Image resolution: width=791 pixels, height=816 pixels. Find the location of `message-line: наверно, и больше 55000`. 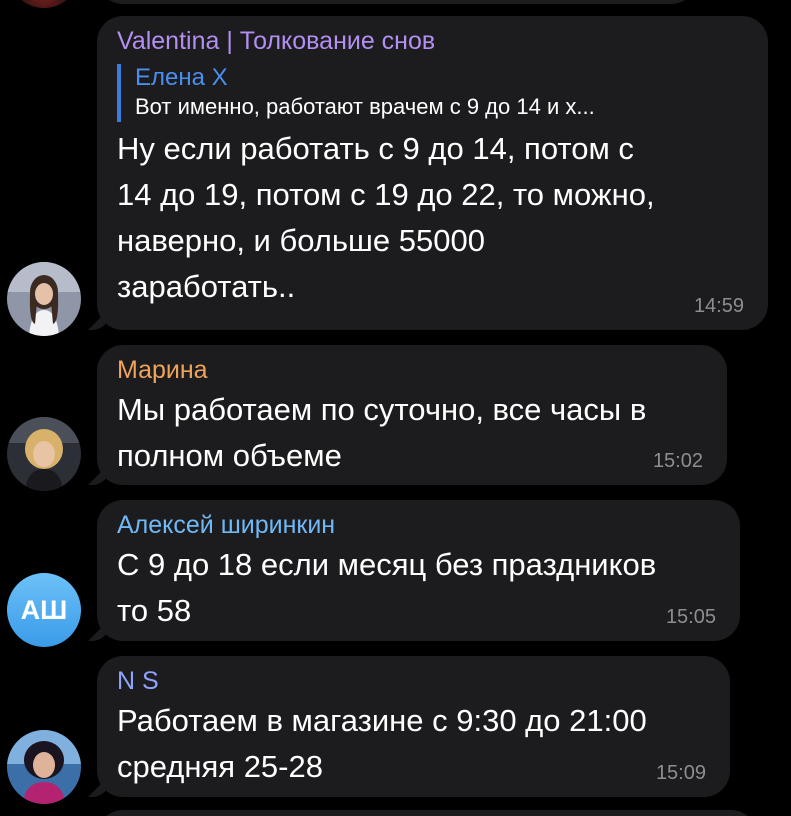

message-line: наверно, и больше 55000 is located at coordinates (301, 240).